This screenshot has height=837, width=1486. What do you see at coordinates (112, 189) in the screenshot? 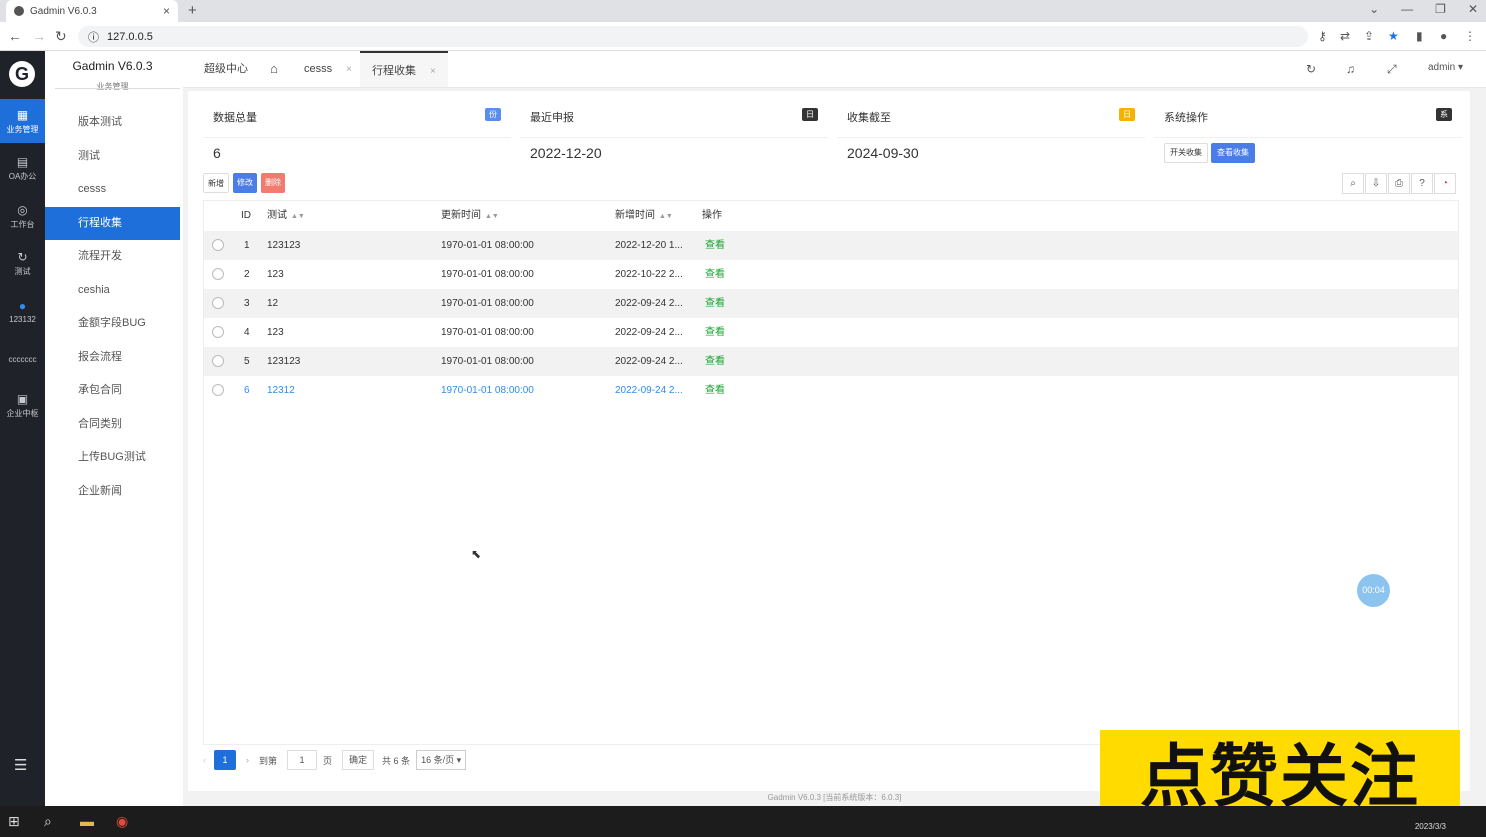
I see `sidebar-item-cesss: cesss` at bounding box center [112, 189].